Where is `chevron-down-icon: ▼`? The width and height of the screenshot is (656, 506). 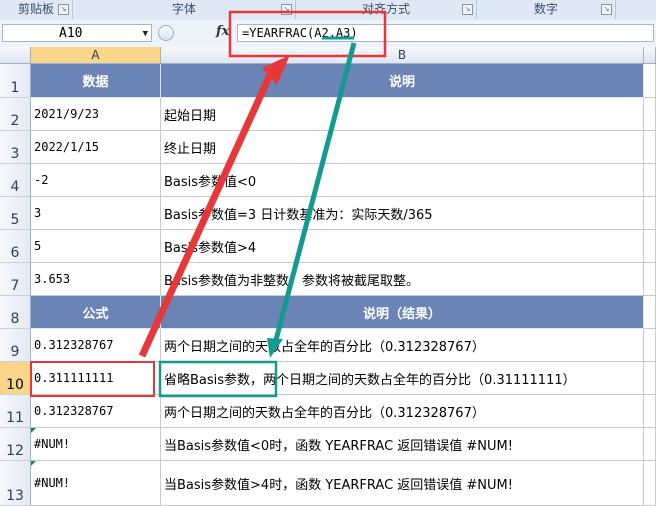
chevron-down-icon: ▼ is located at coordinates (145, 34).